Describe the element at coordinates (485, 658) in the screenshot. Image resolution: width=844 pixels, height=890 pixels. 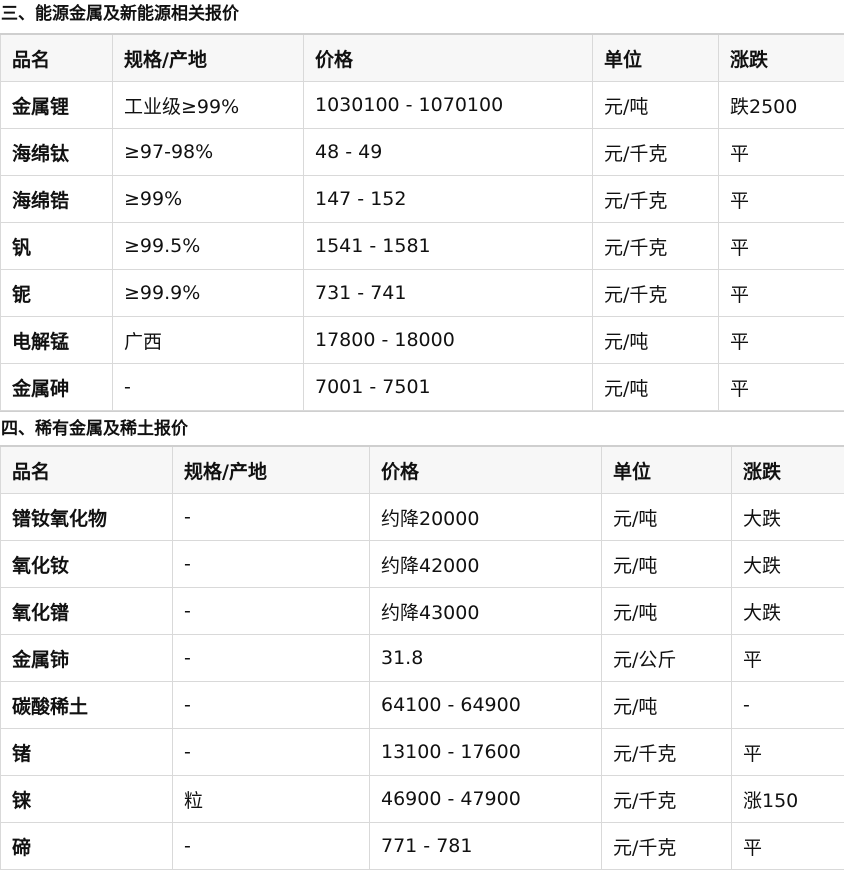
I see `cell-price: 31.8` at that location.